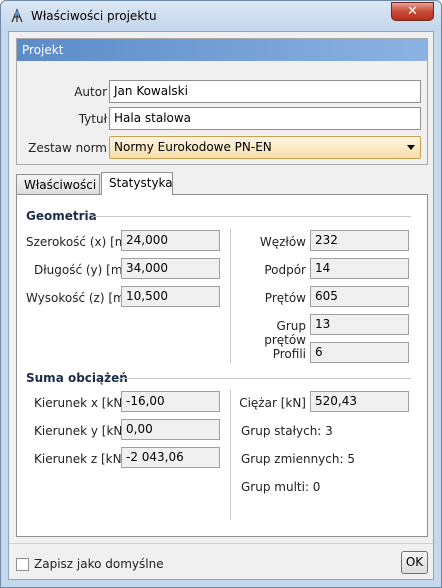  I want to click on close-icon: ✕, so click(412, 11).